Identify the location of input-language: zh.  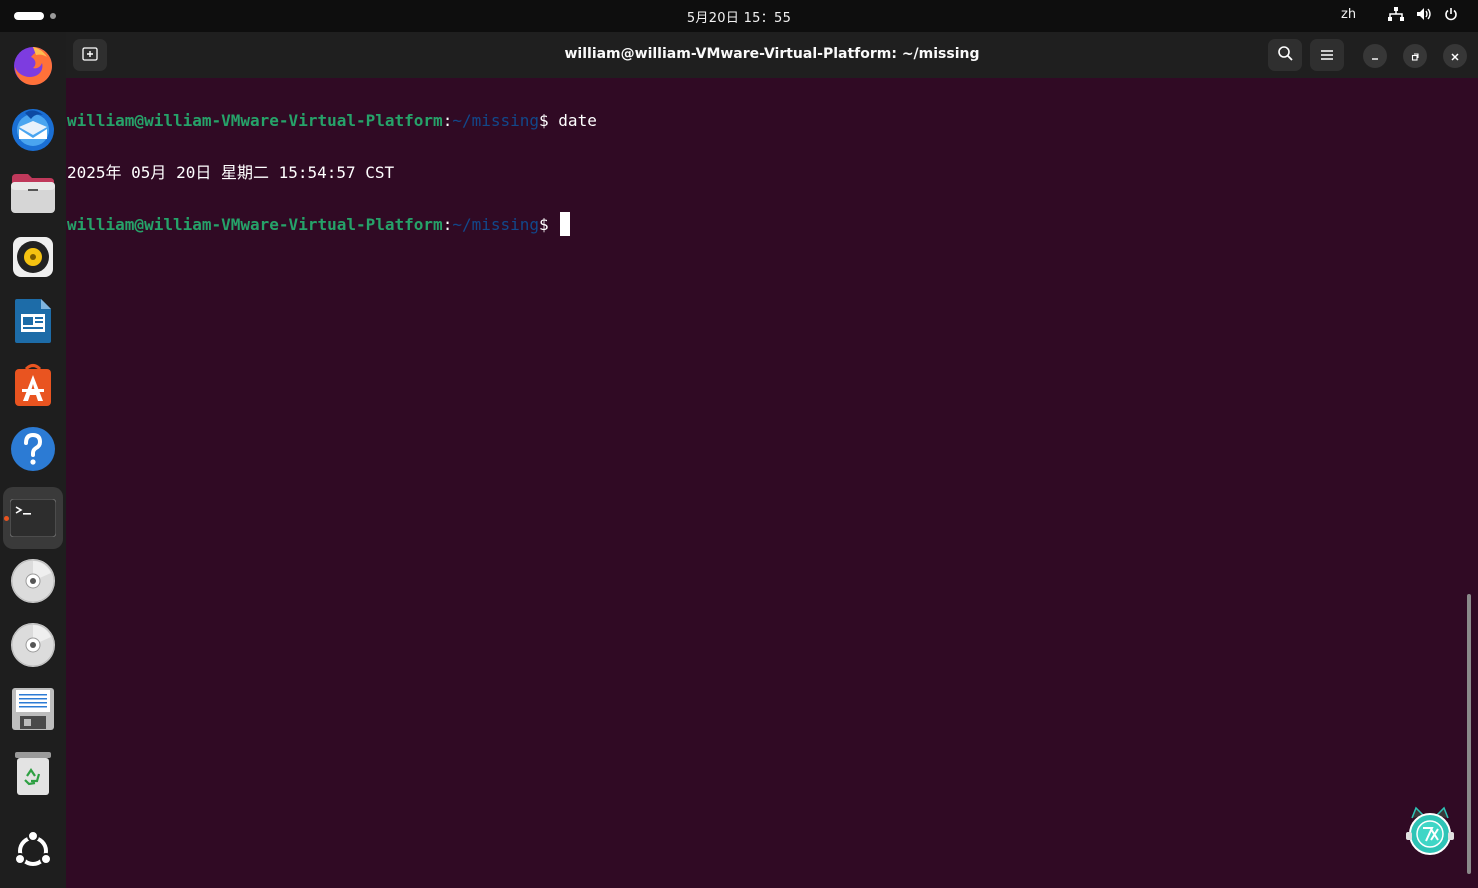
(1348, 14).